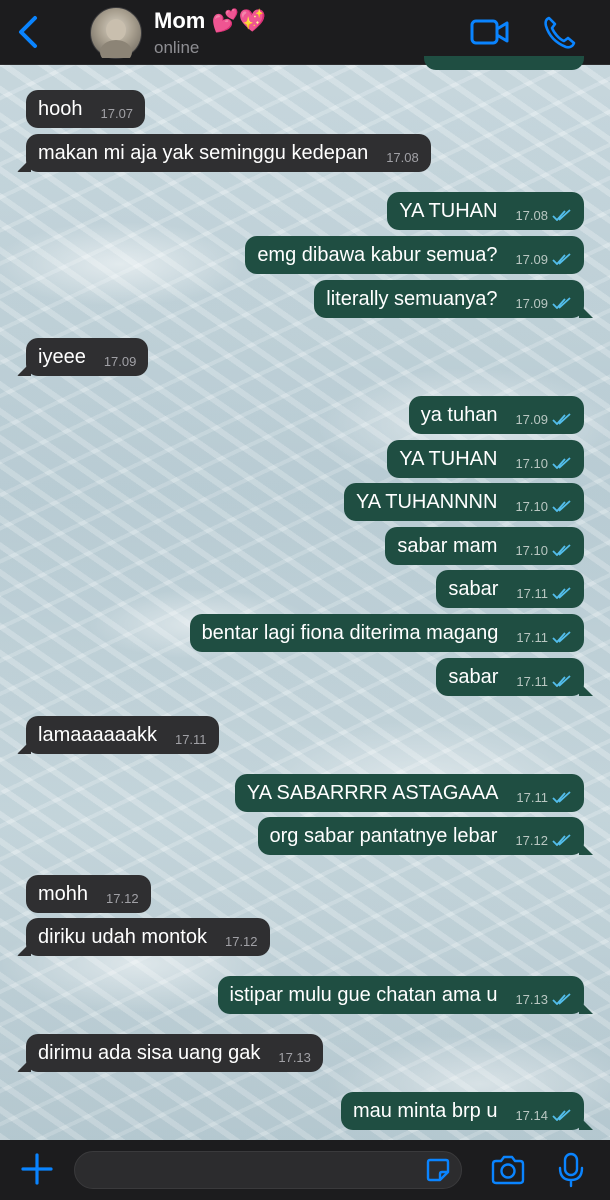  What do you see at coordinates (350, 632) in the screenshot?
I see `message-text: bentar lagi fiona diterima magang` at bounding box center [350, 632].